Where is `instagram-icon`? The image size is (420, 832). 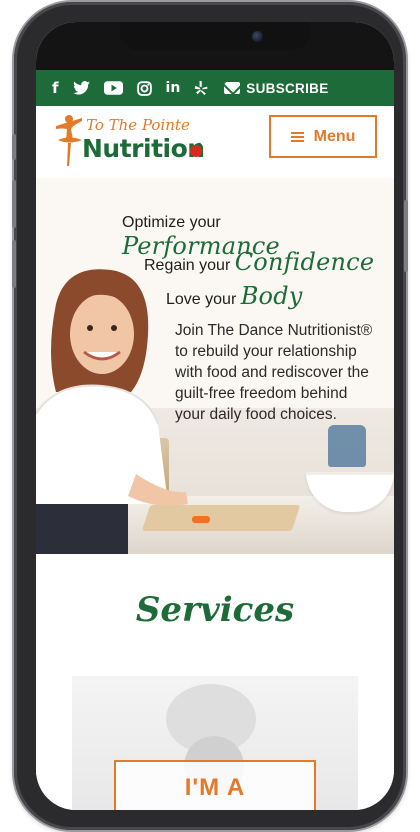 instagram-icon is located at coordinates (144, 88).